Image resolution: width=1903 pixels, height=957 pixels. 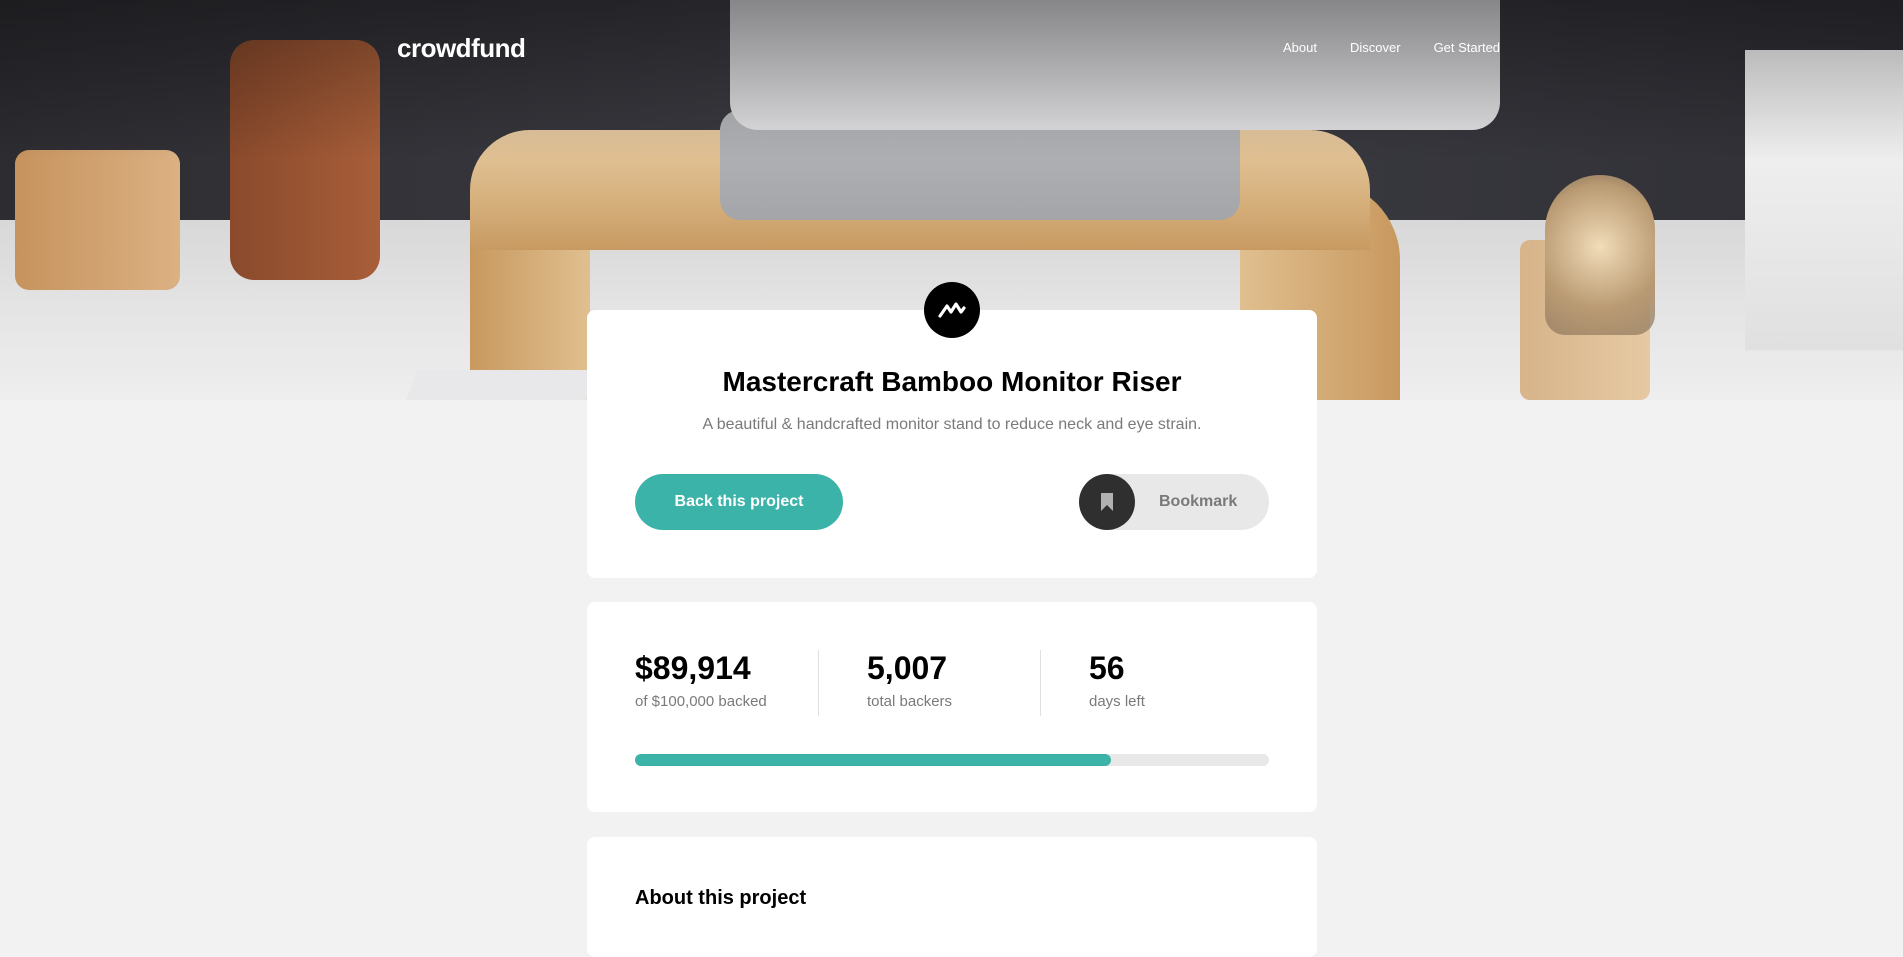 I want to click on hero-lamp-bulb, so click(x=1600, y=255).